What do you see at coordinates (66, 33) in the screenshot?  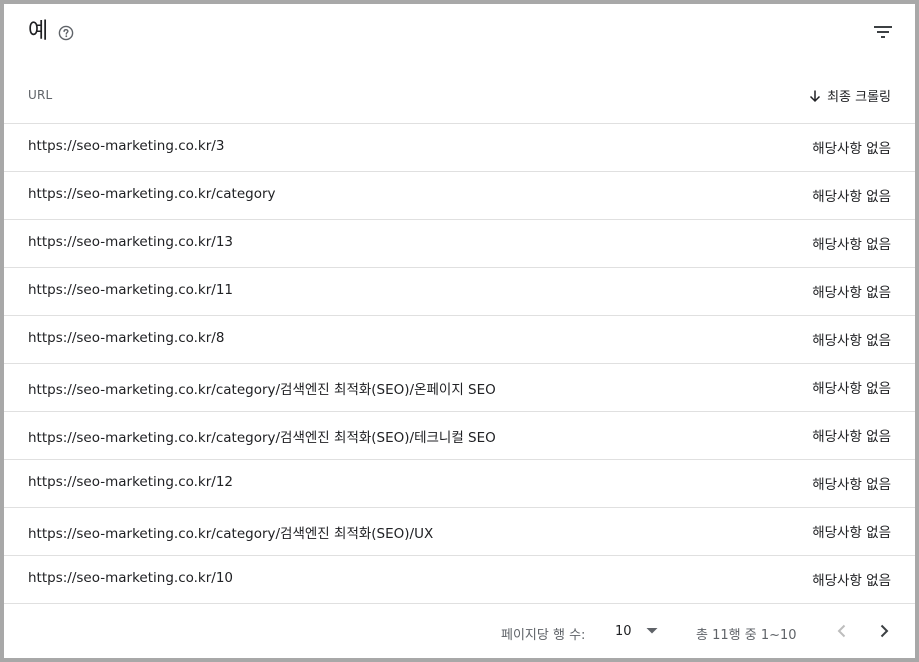 I see `help-circle-icon` at bounding box center [66, 33].